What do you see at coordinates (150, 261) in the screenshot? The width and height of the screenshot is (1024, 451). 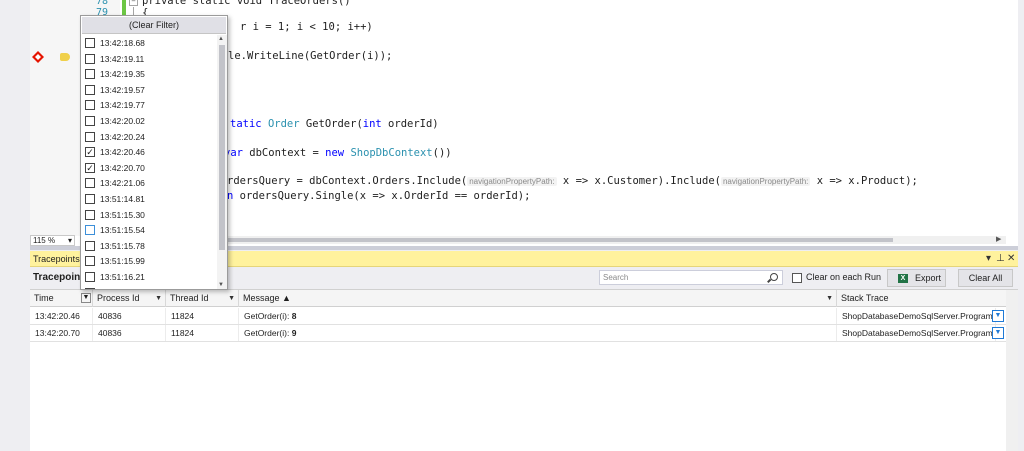 I see `filter-item: 13:51:15.99` at bounding box center [150, 261].